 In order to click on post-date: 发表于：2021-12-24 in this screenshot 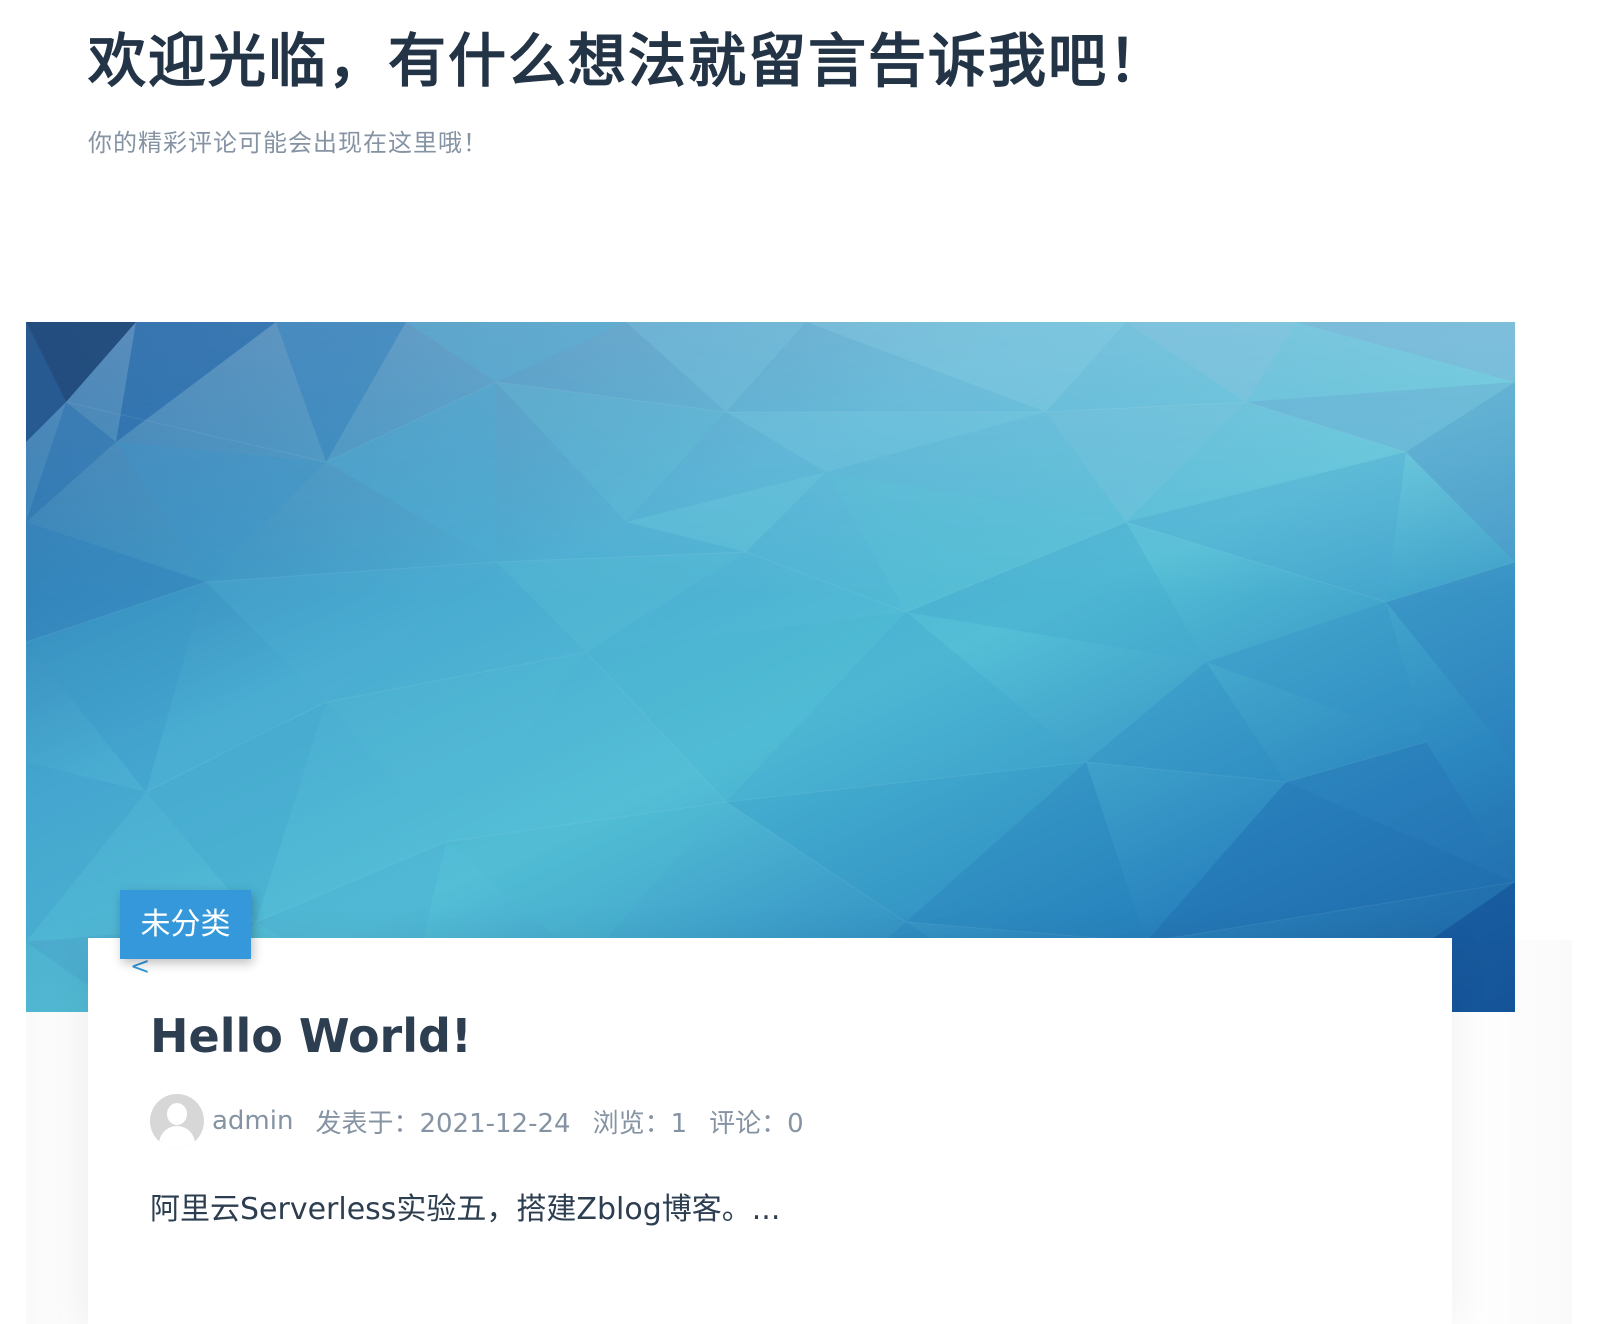, I will do `click(443, 1123)`.